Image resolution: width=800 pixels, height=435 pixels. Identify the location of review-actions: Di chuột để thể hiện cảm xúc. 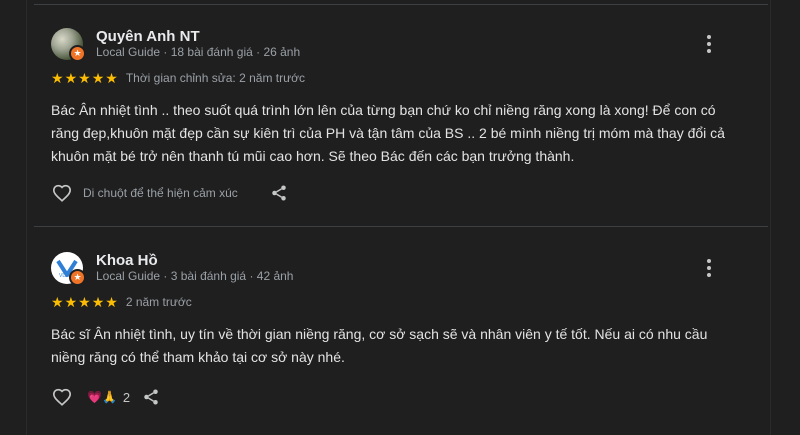
(170, 193).